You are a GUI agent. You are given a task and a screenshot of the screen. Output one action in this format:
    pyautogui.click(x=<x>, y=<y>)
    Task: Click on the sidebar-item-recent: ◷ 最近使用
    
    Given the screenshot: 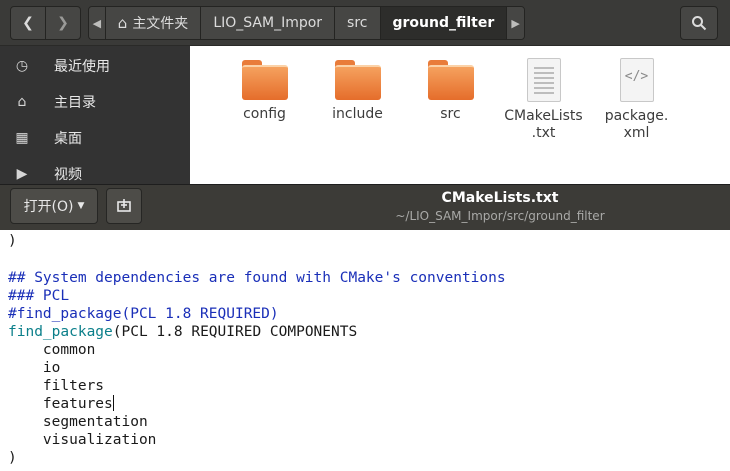 What is the action you would take?
    pyautogui.click(x=95, y=66)
    